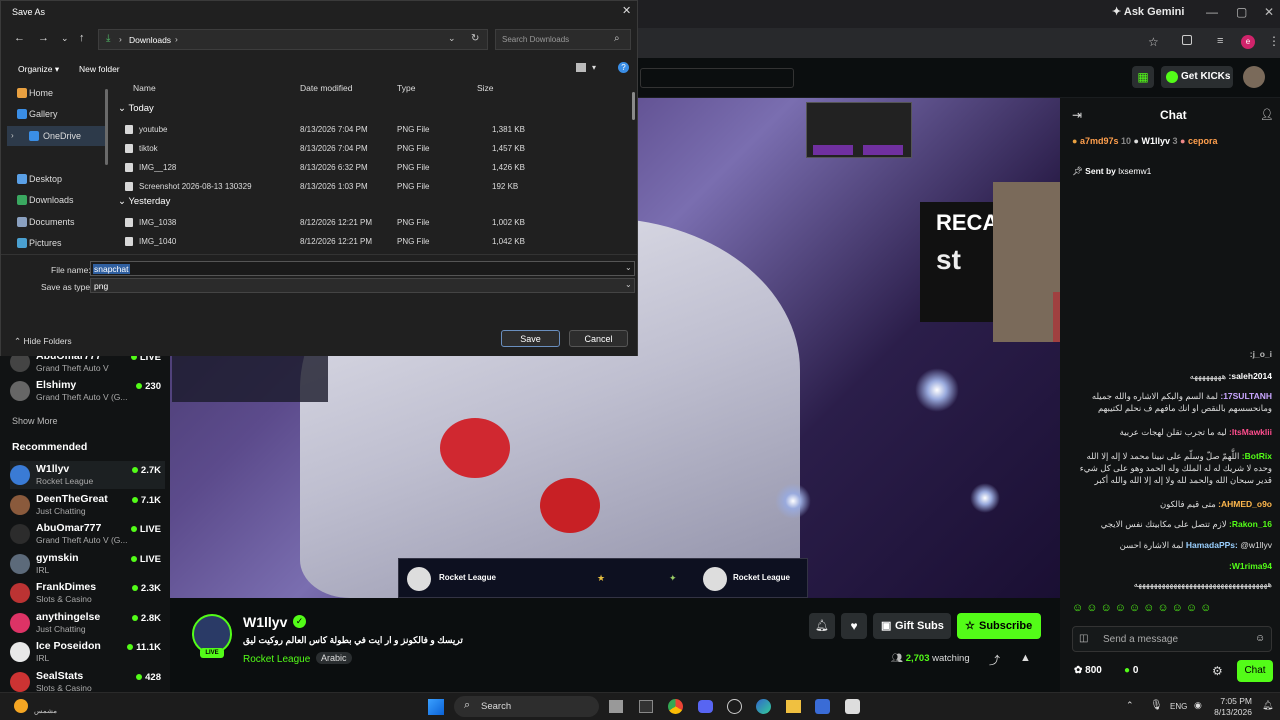  I want to click on path-breadcrumb: ⤓ › Downloads › ⌄ ↻, so click(293, 39).